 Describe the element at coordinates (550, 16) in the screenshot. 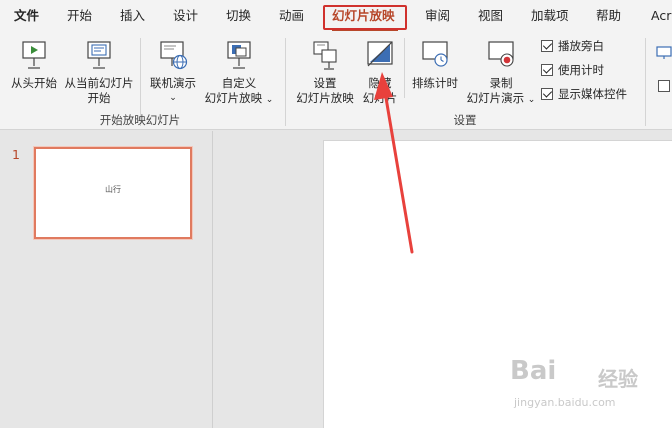

I see `tab-add-ins: 加载项` at that location.